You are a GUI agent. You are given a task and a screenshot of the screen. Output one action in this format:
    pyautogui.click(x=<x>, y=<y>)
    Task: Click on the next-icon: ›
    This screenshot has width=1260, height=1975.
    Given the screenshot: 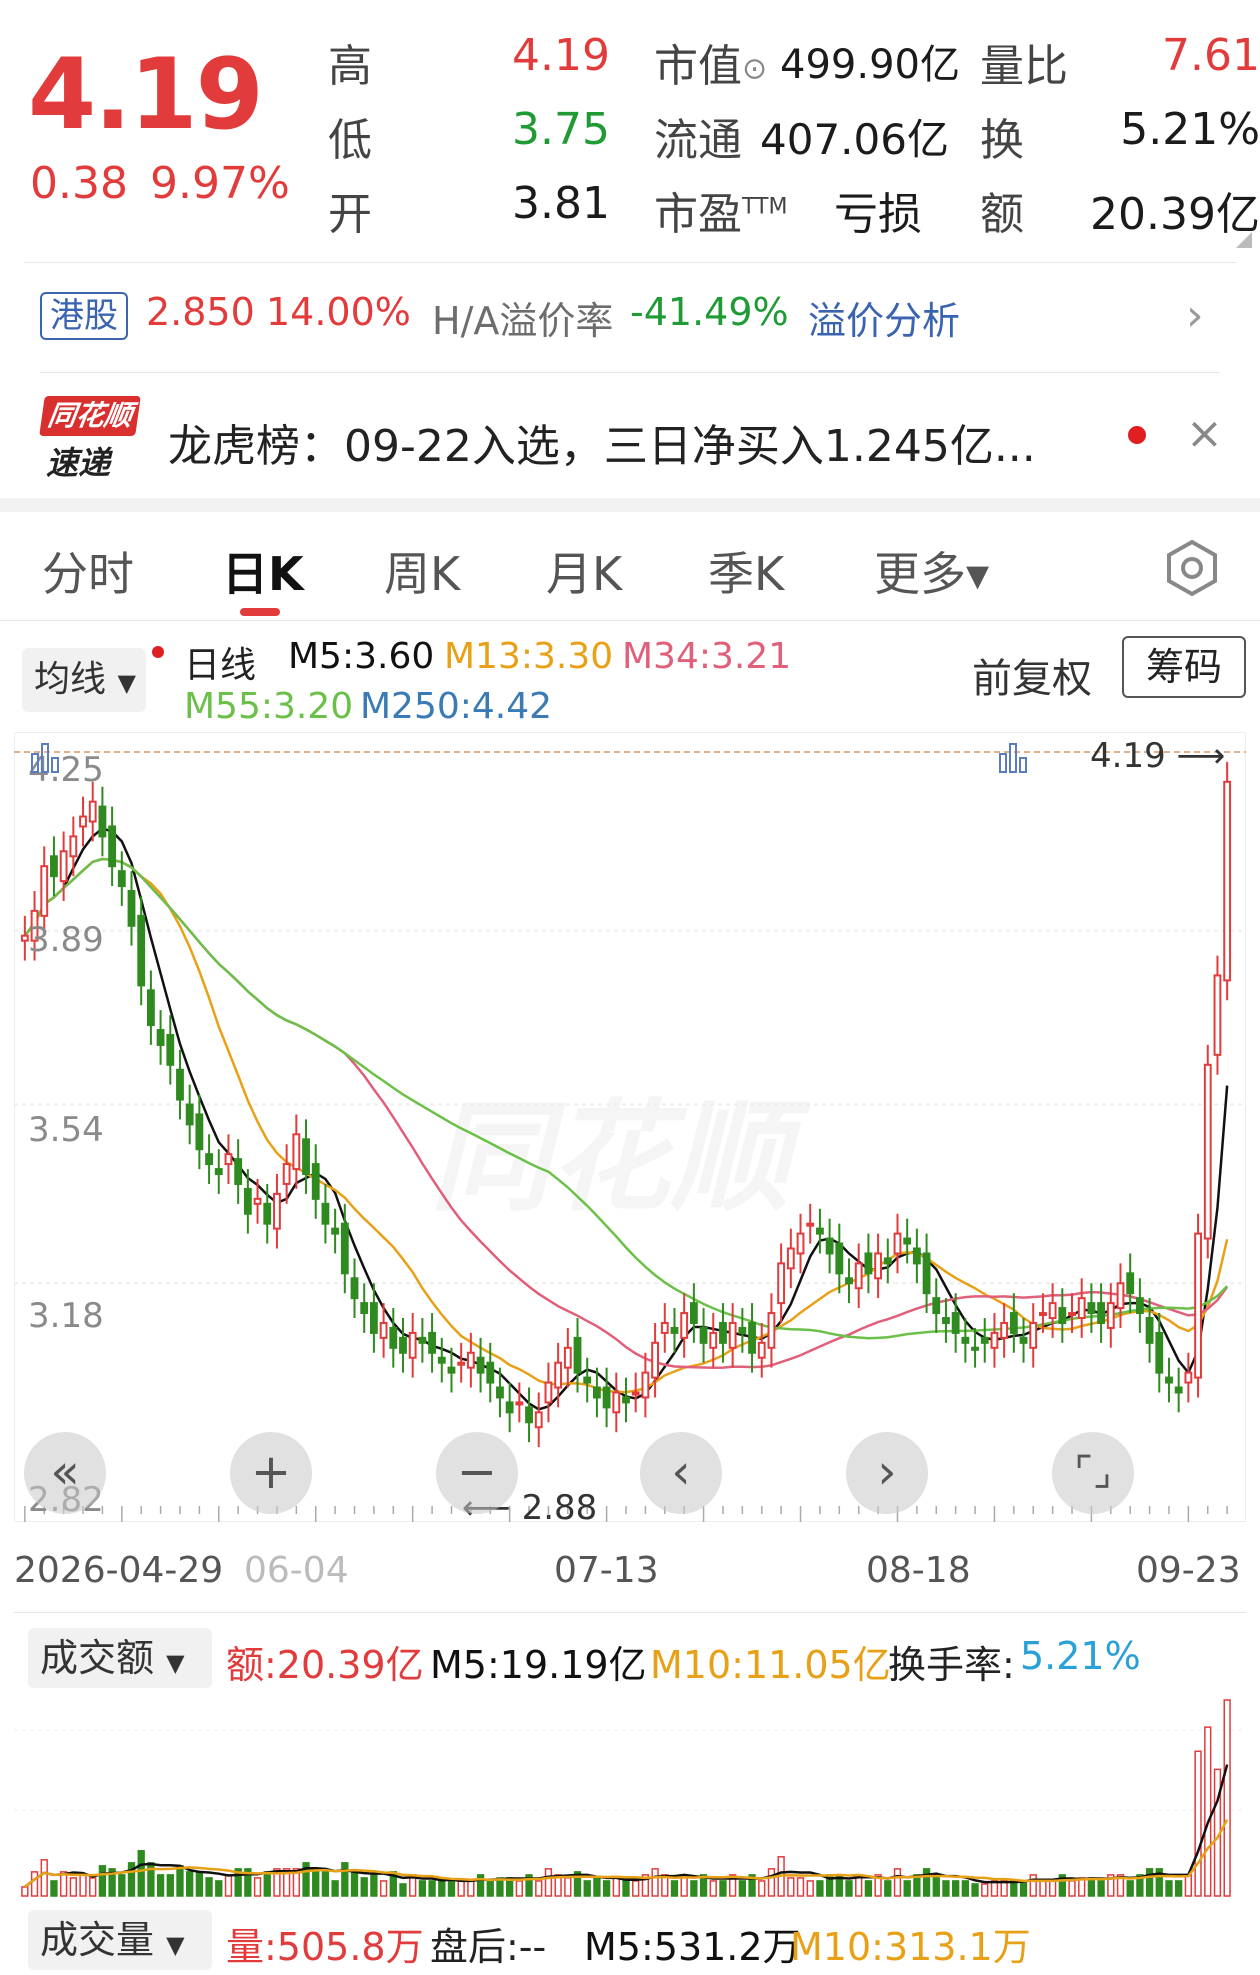 What is the action you would take?
    pyautogui.click(x=887, y=1473)
    